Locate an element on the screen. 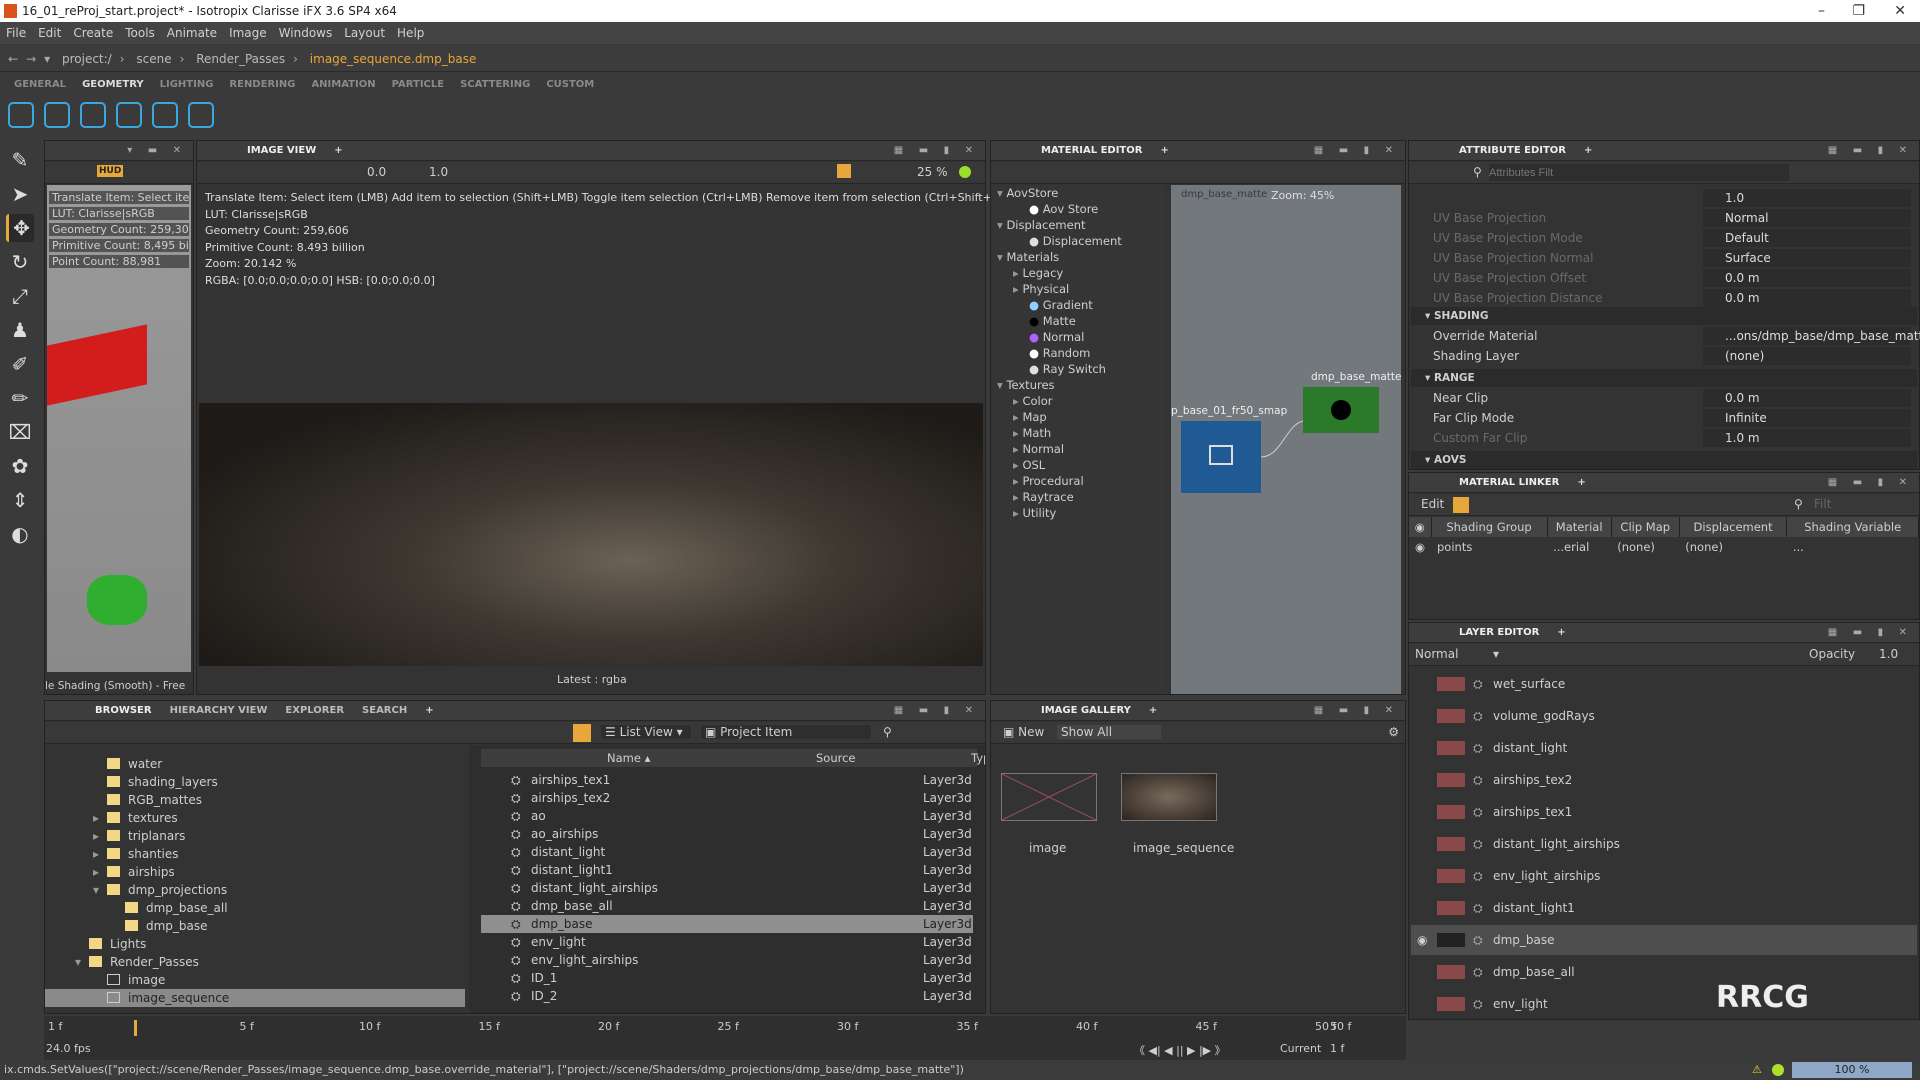 This screenshot has height=1080, width=1920. tool-icon-7: ✏ is located at coordinates (20, 398).